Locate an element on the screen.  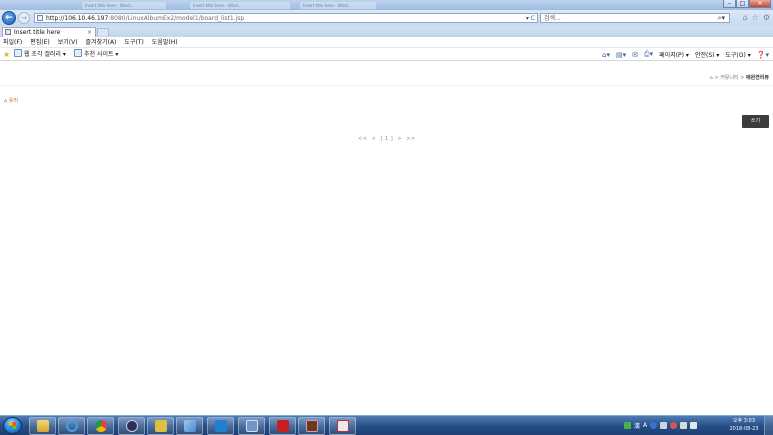
search-input: 검색... ⌕▾ is located at coordinates (635, 18).